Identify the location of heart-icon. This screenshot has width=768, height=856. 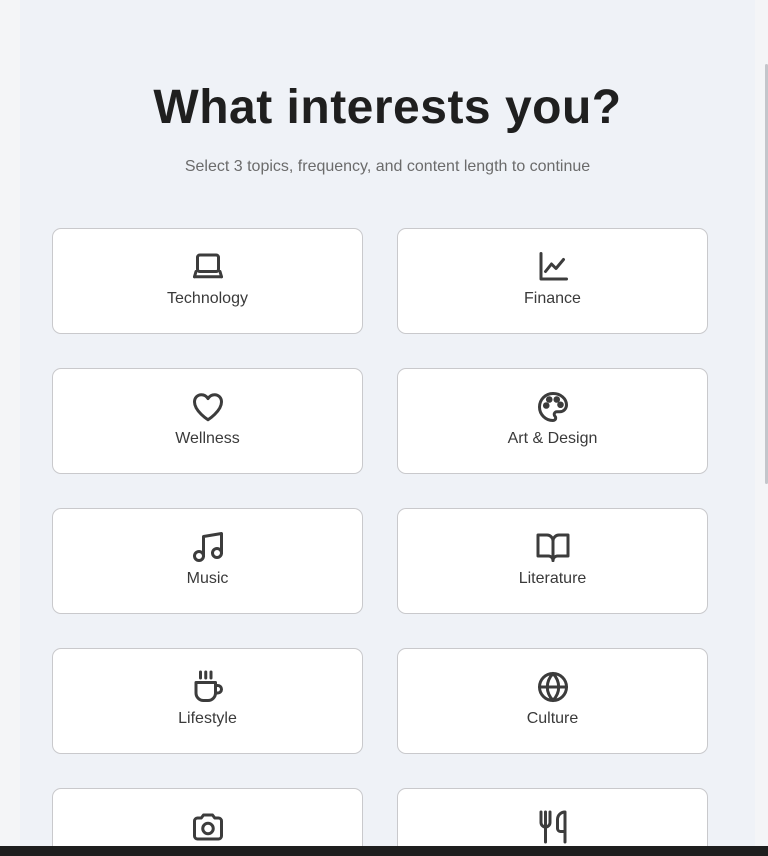
(208, 407).